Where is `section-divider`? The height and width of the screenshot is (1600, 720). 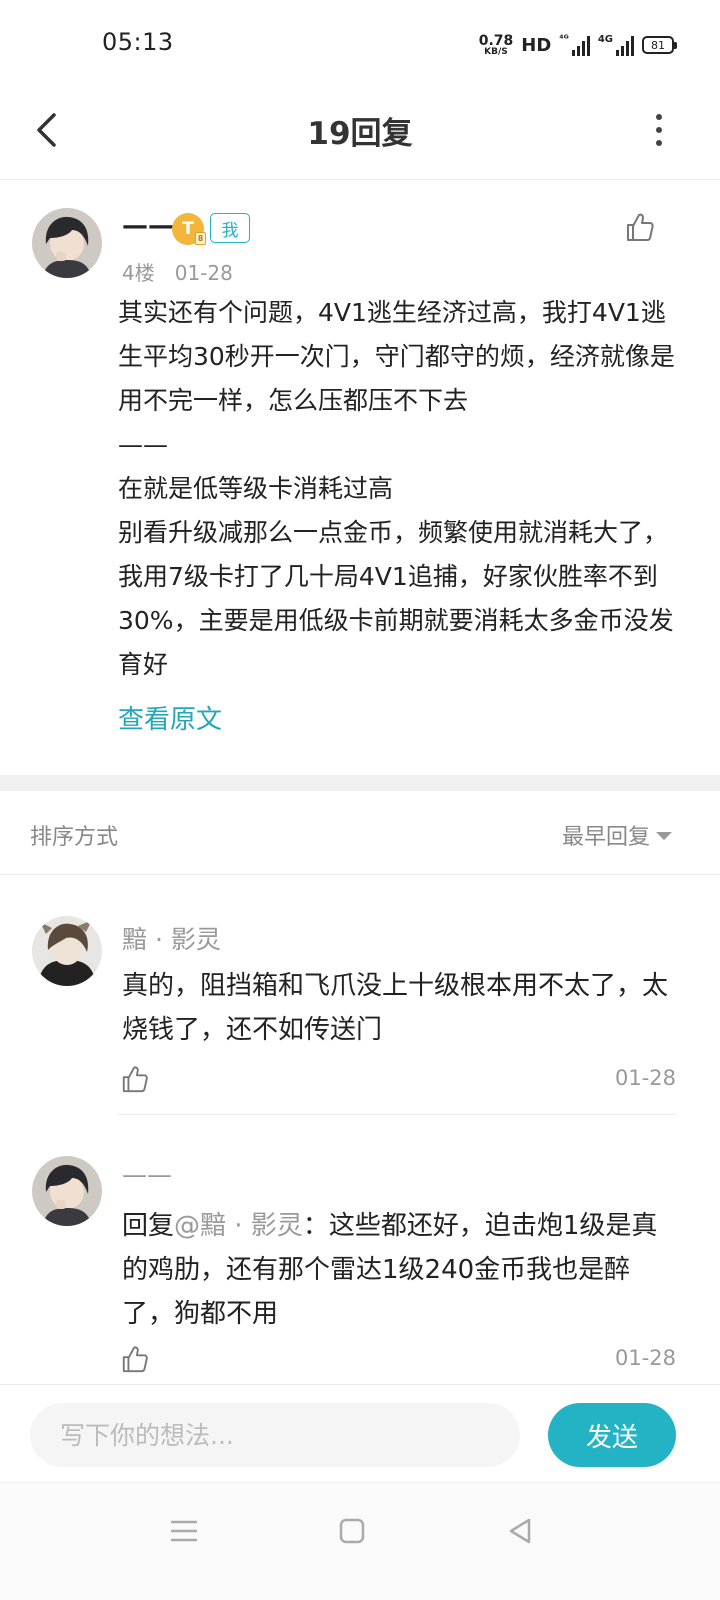
section-divider is located at coordinates (360, 783).